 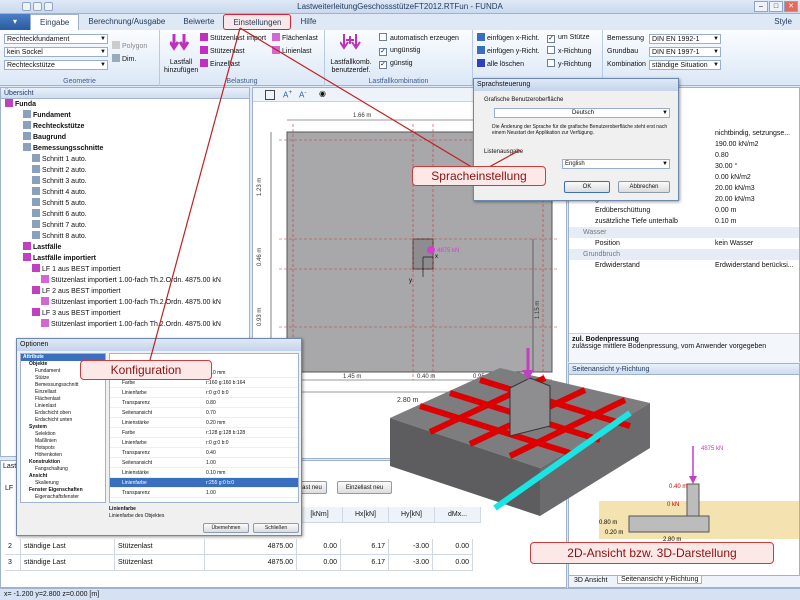 What do you see at coordinates (479, 176) in the screenshot?
I see `callout-spracheinstellung: Spracheinstellung` at bounding box center [479, 176].